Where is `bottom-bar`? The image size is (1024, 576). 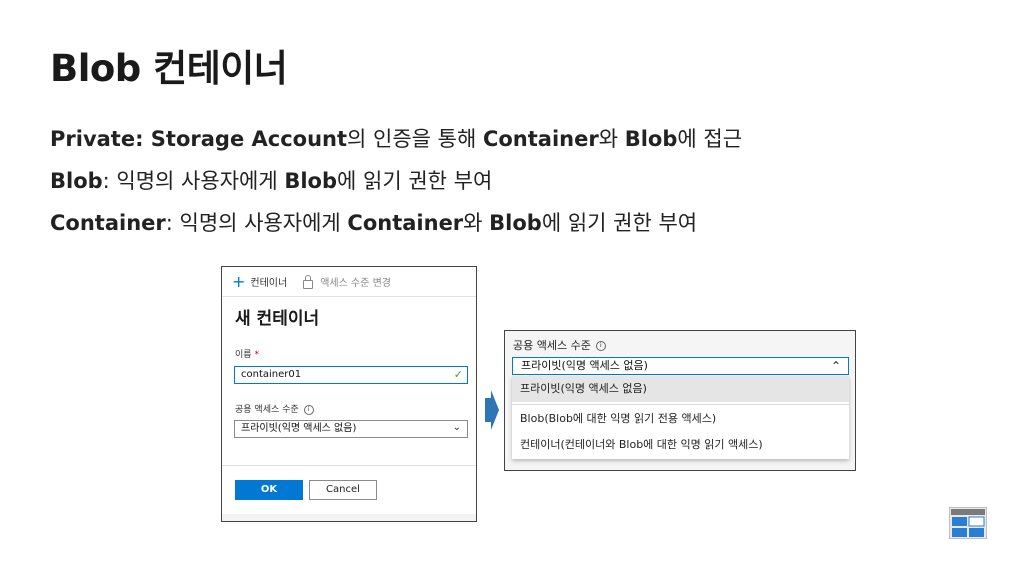
bottom-bar is located at coordinates (349, 517).